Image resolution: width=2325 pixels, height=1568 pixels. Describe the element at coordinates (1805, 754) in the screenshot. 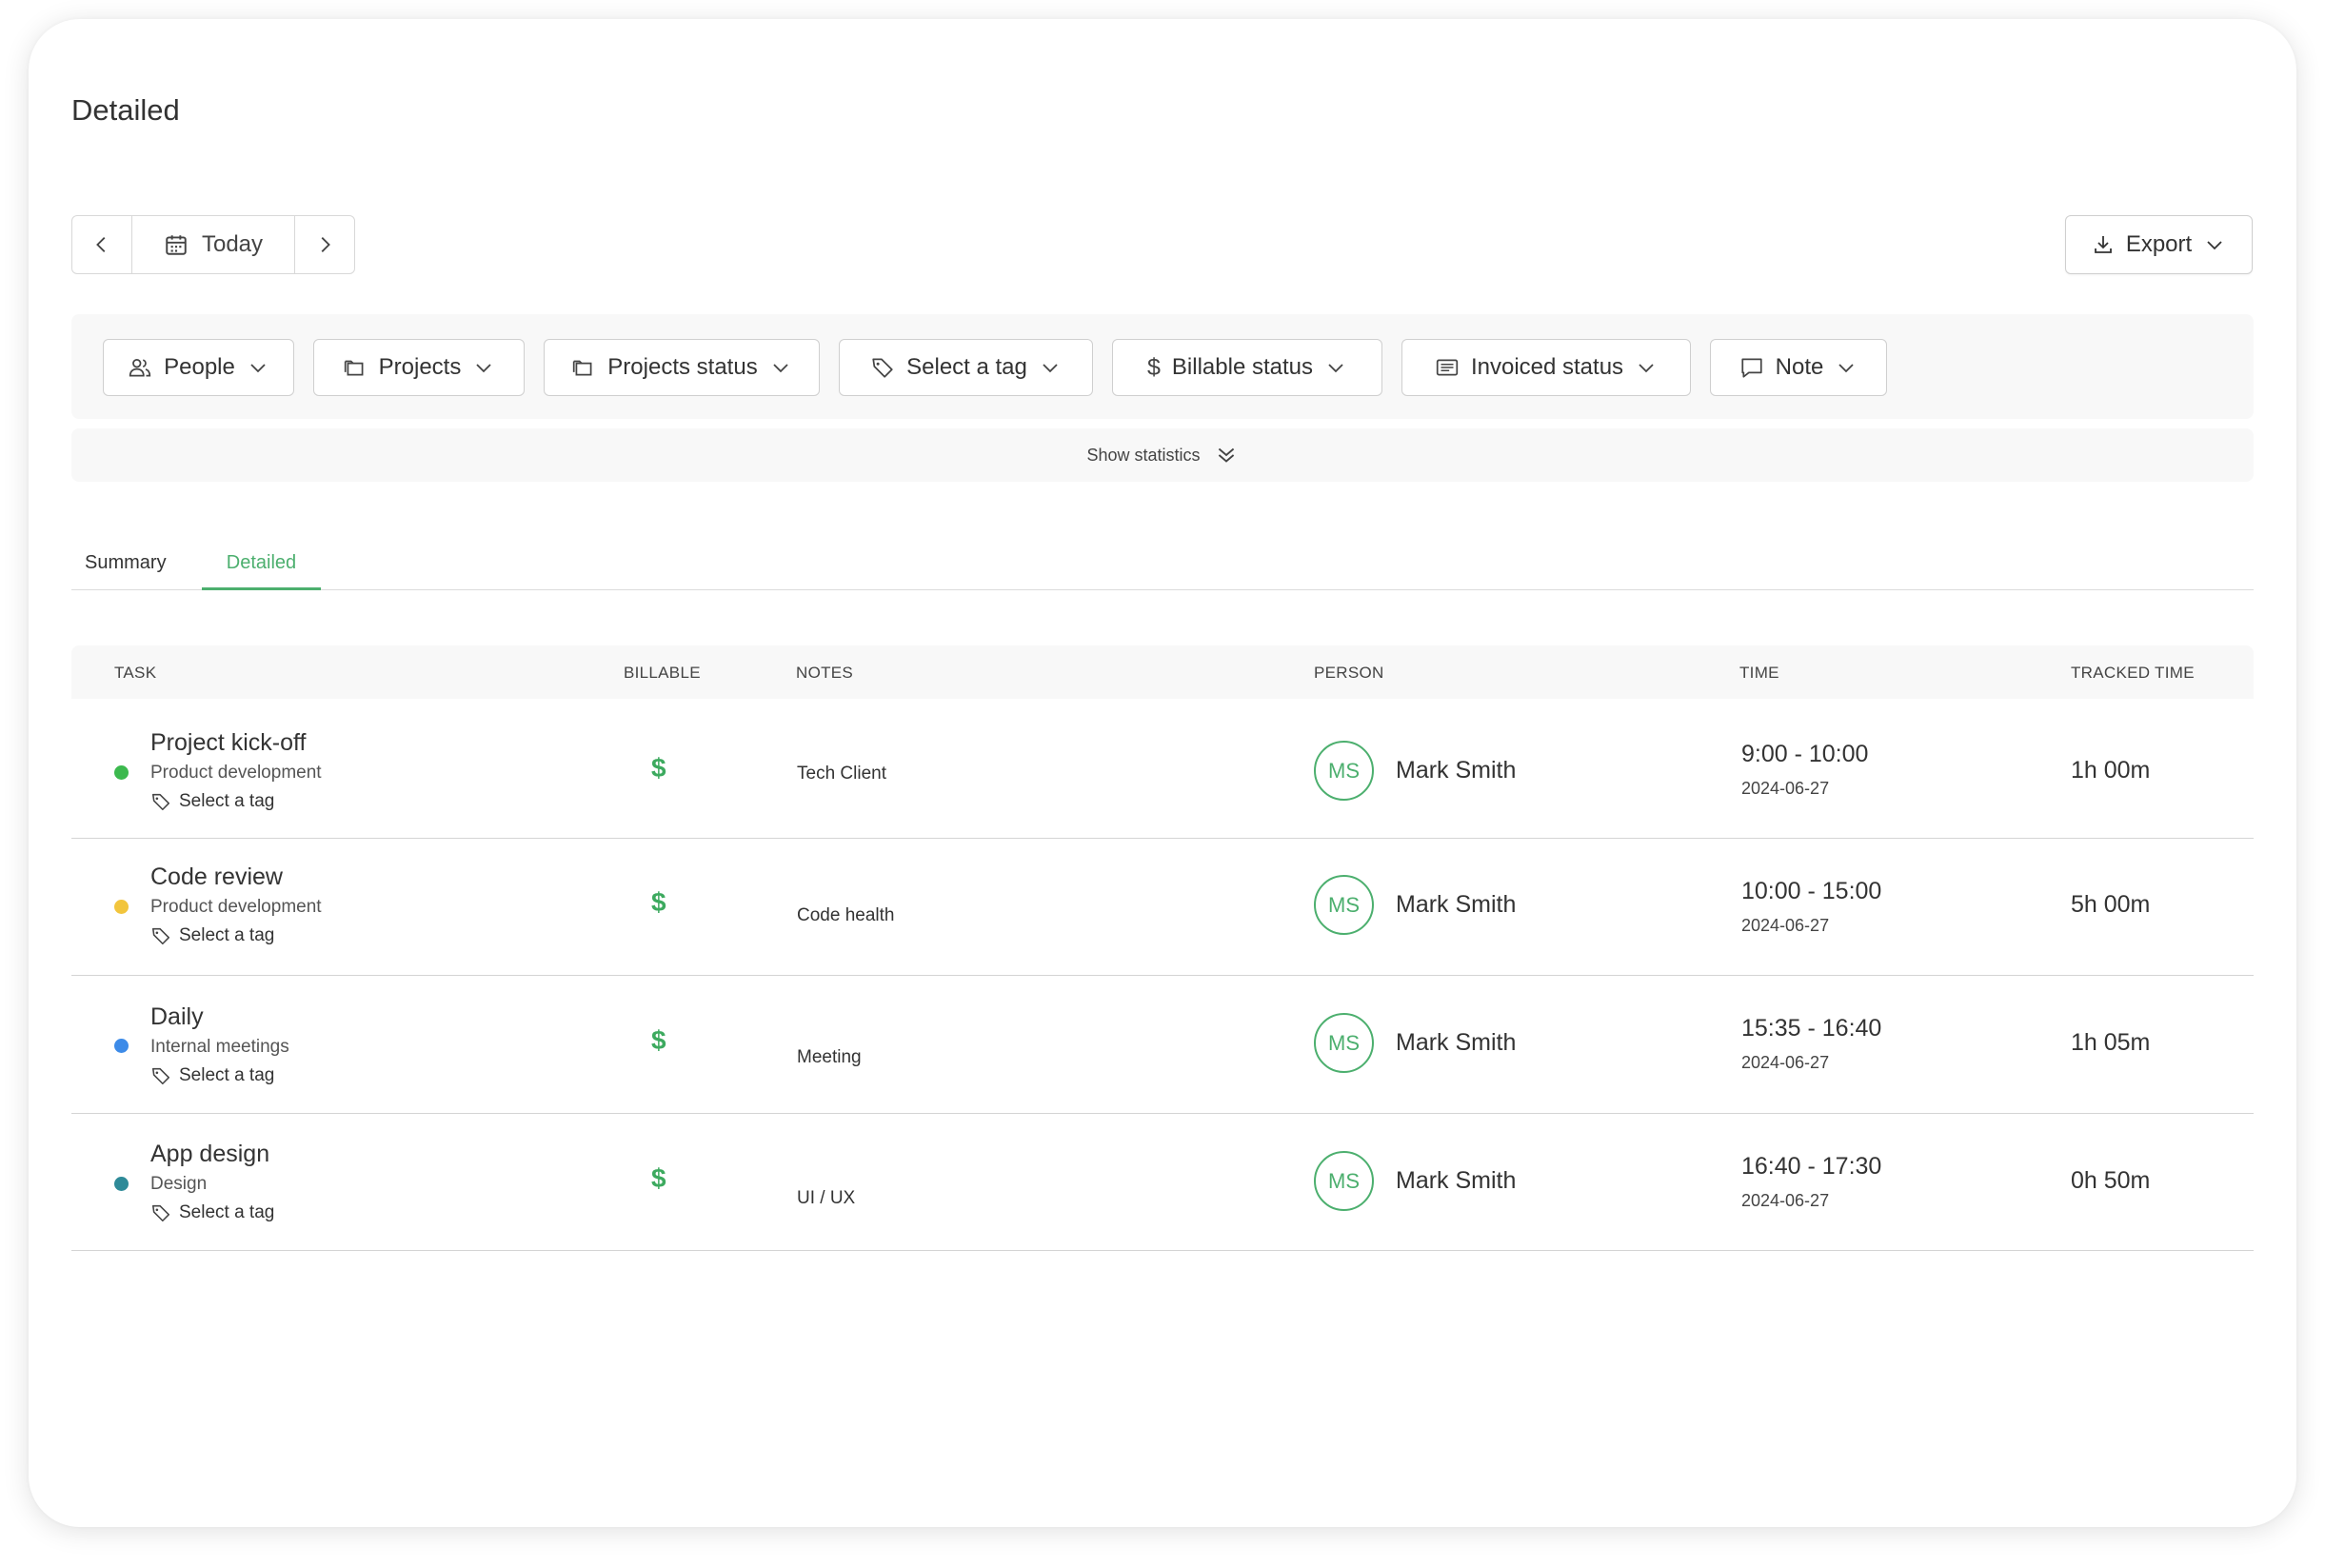

I see `time-range: 9:00 - 10:00` at that location.